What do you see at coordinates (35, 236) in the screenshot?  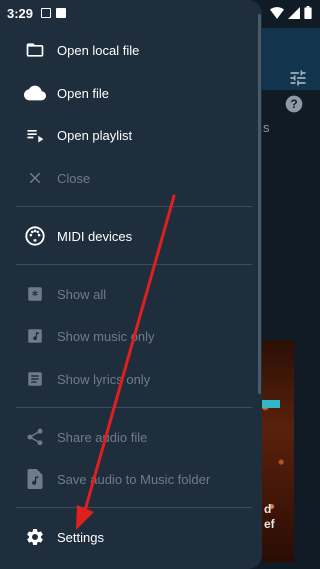 I see `midi-icon` at bounding box center [35, 236].